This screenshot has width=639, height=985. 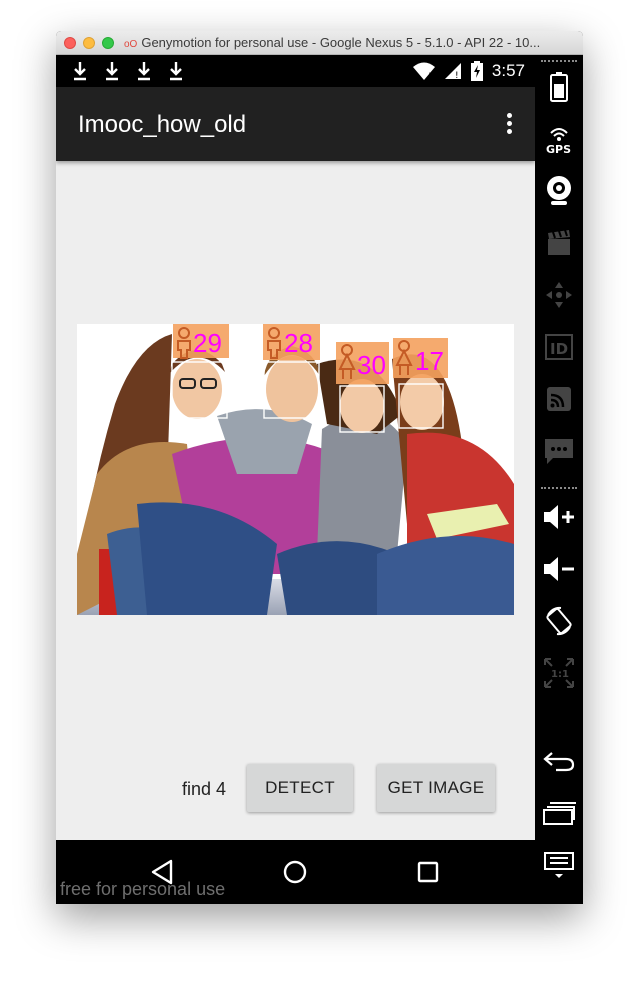 What do you see at coordinates (508, 70) in the screenshot?
I see `status-clock: 3:57` at bounding box center [508, 70].